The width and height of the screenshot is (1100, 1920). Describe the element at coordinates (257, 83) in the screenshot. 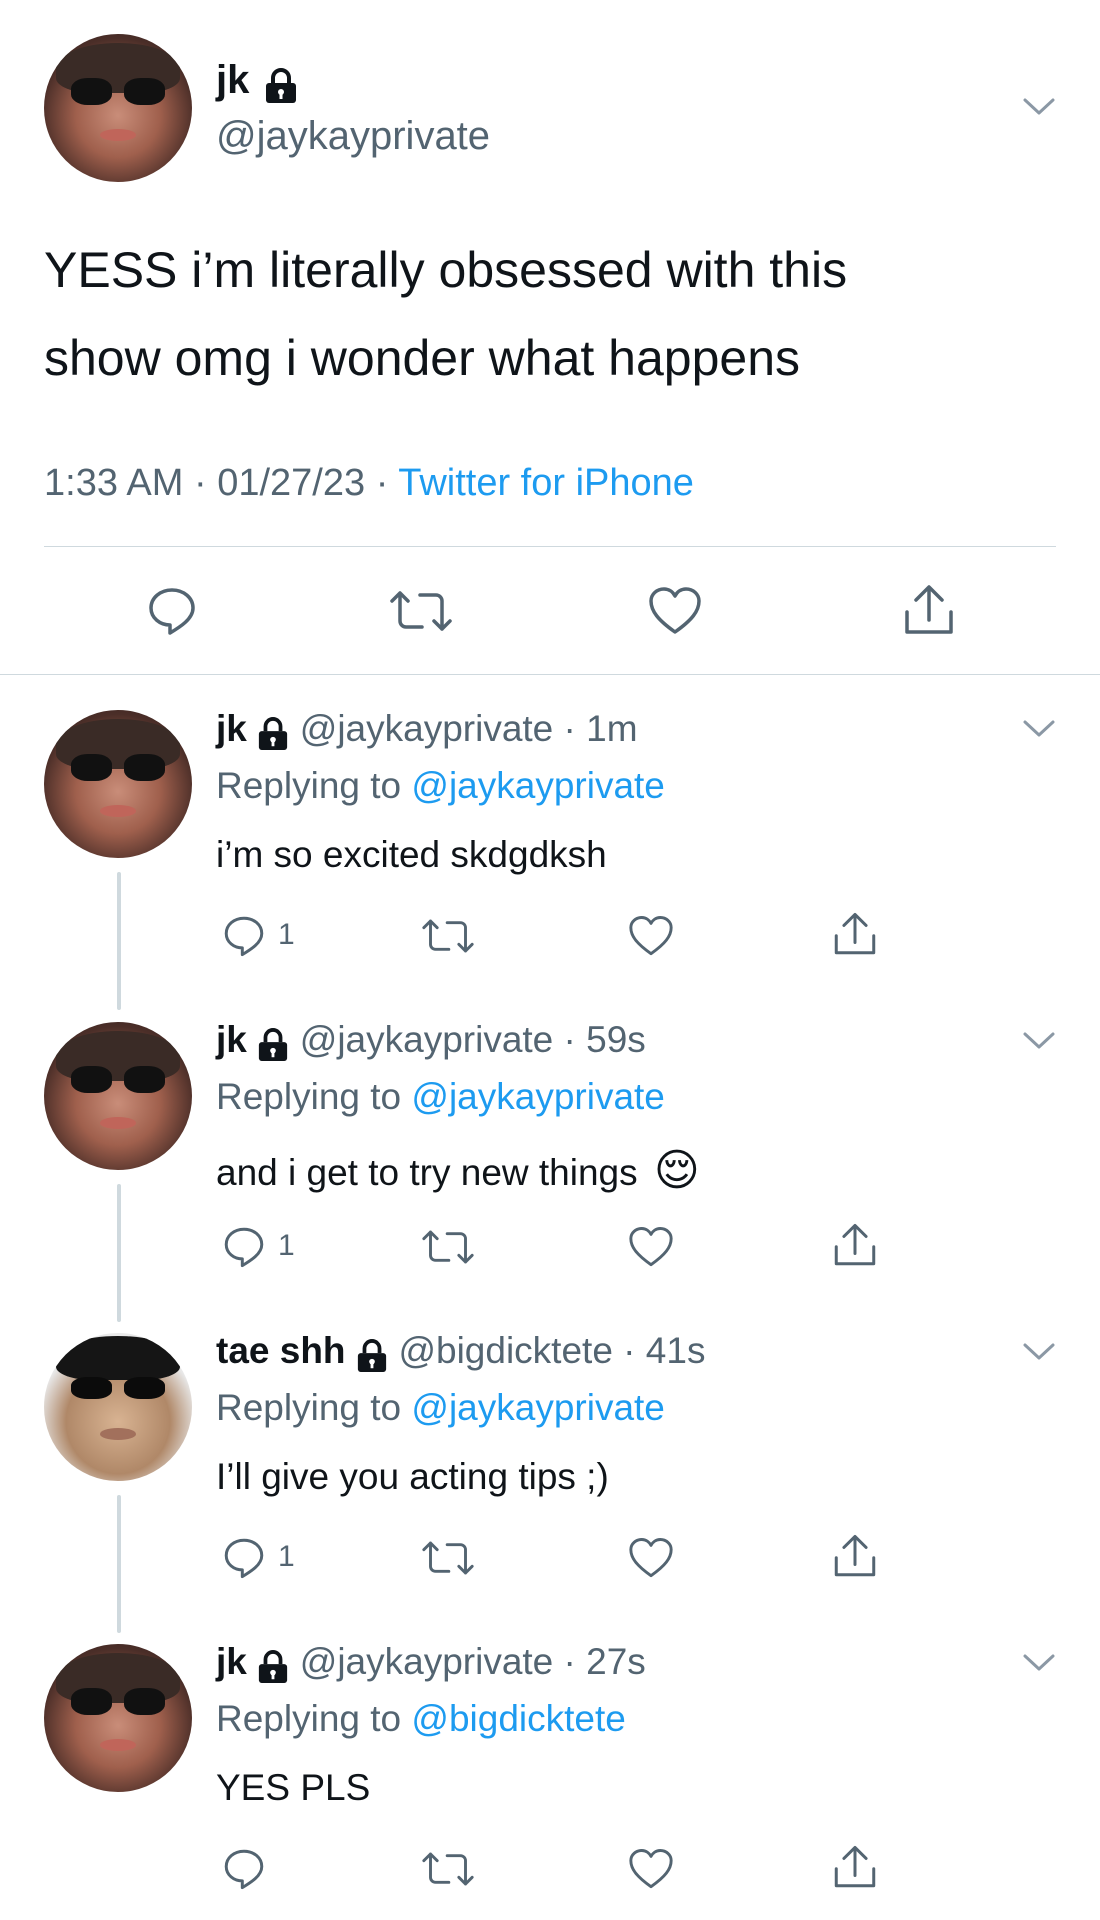

I see `author-line: jk` at that location.